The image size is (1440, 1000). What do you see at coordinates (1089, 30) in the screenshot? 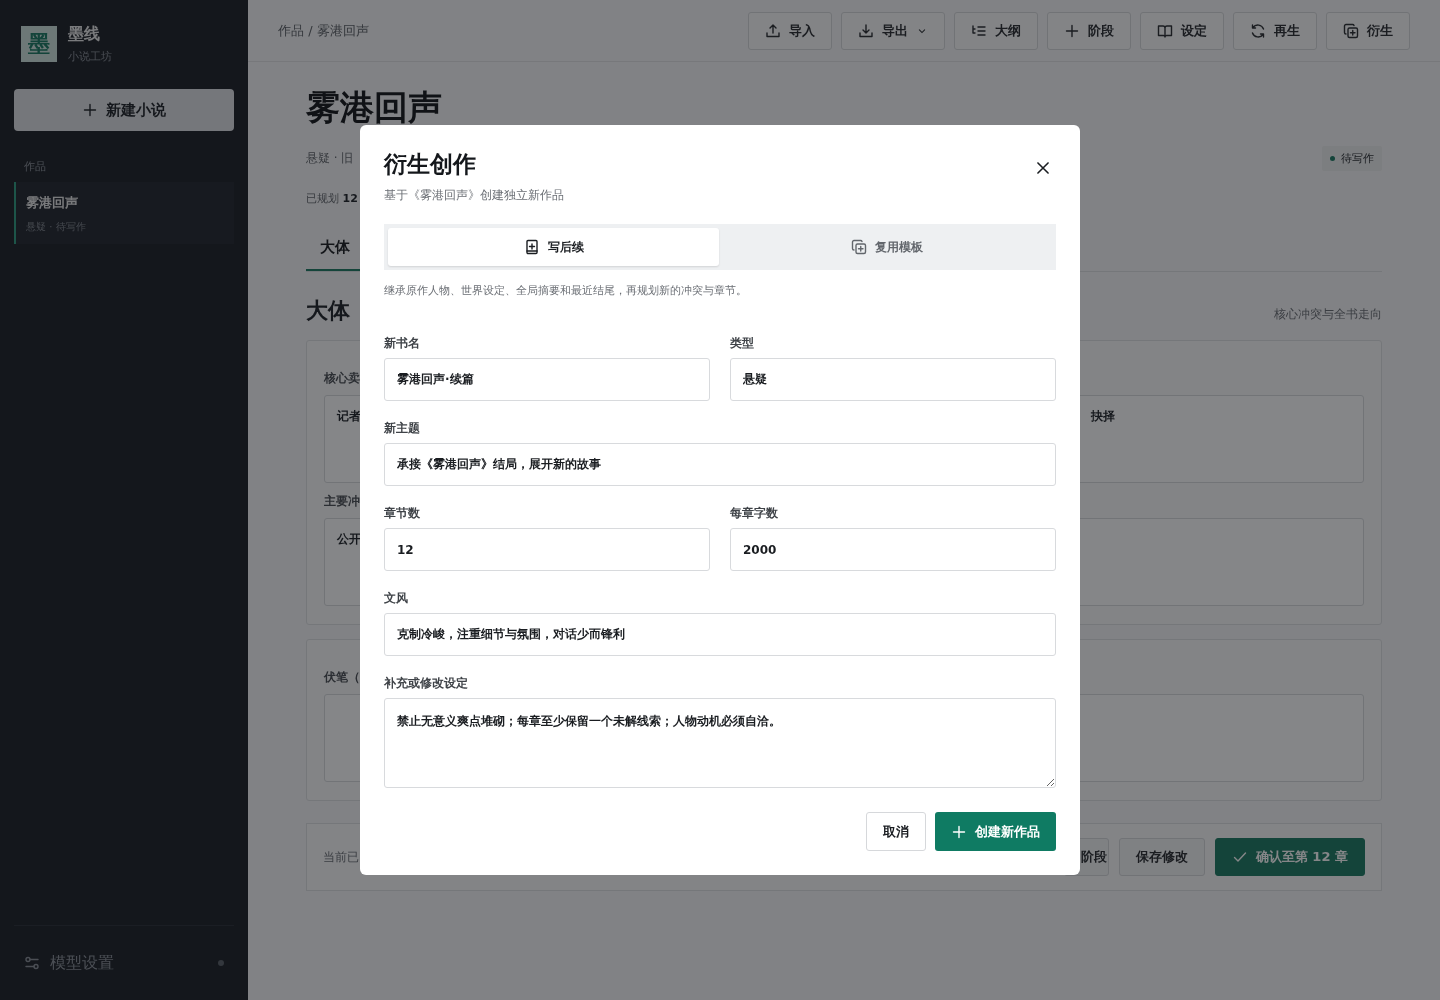
I see `toolbar-button: 阶段` at bounding box center [1089, 30].